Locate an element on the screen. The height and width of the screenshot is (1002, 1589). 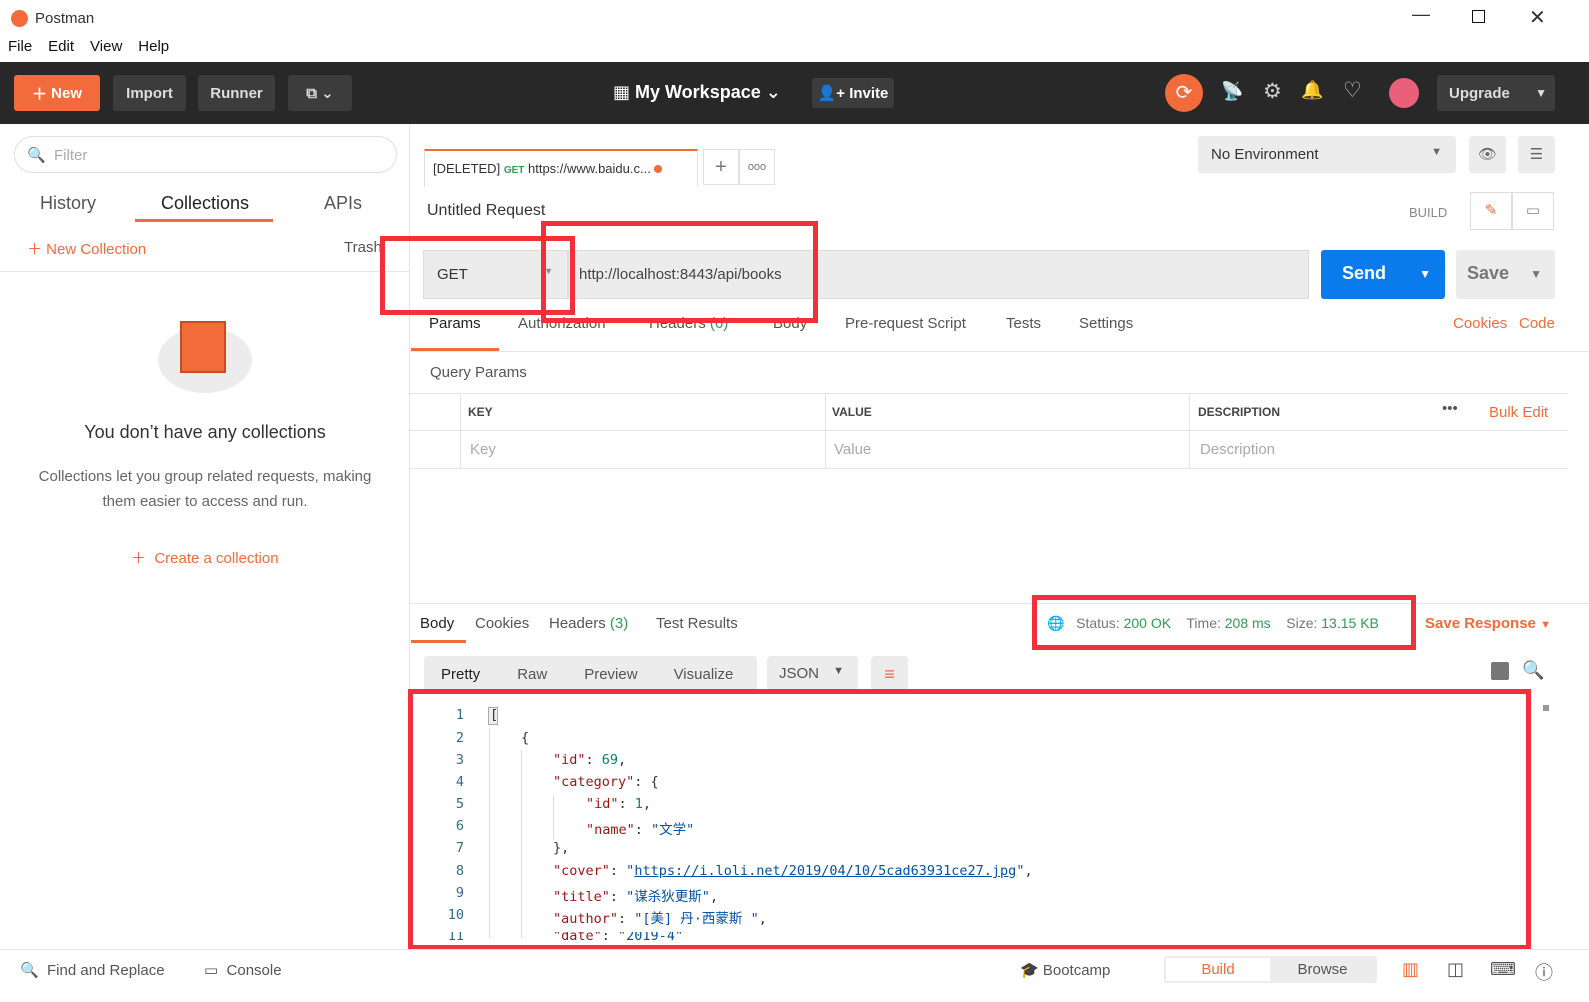
tab-pre-request-script: Pre-request Script is located at coordinates (905, 323).